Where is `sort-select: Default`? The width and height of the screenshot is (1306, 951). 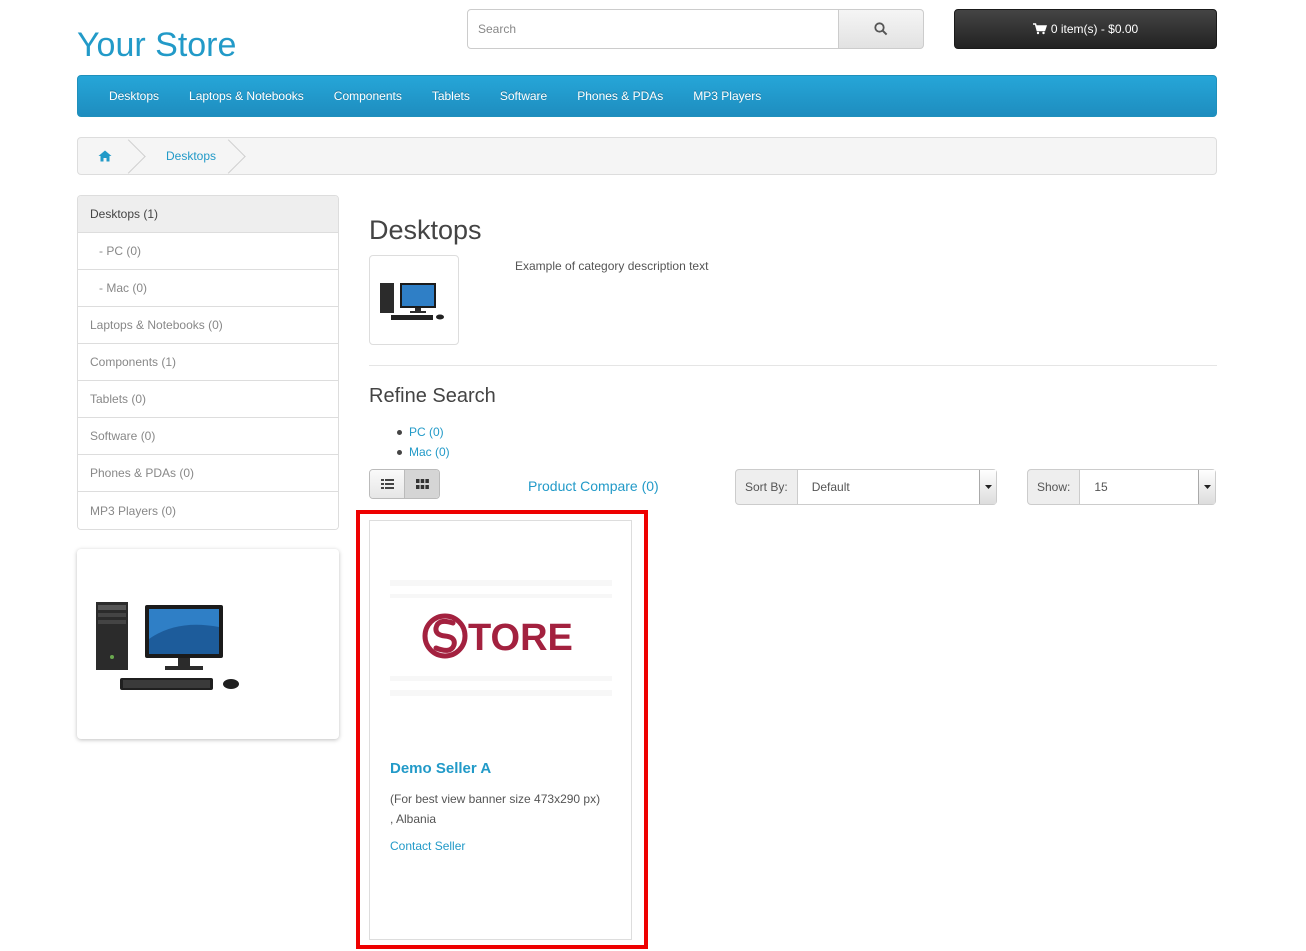
sort-select: Default is located at coordinates (897, 487).